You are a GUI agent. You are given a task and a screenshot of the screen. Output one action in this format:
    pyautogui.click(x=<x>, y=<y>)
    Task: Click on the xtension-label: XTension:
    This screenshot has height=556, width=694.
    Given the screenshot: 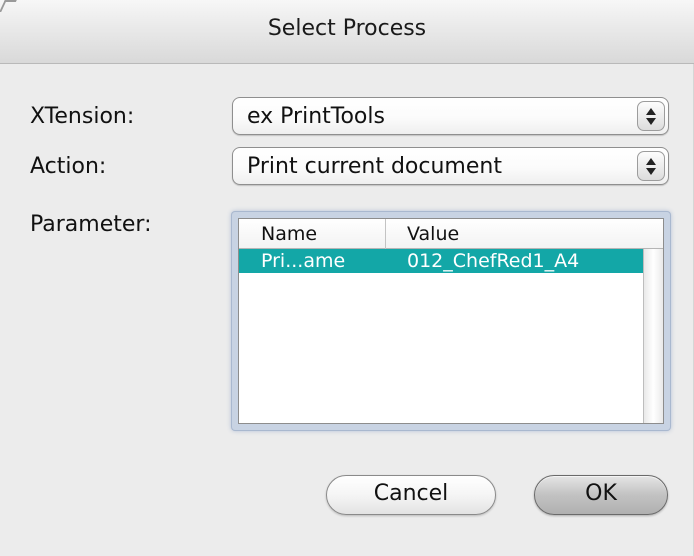 What is the action you would take?
    pyautogui.click(x=82, y=116)
    